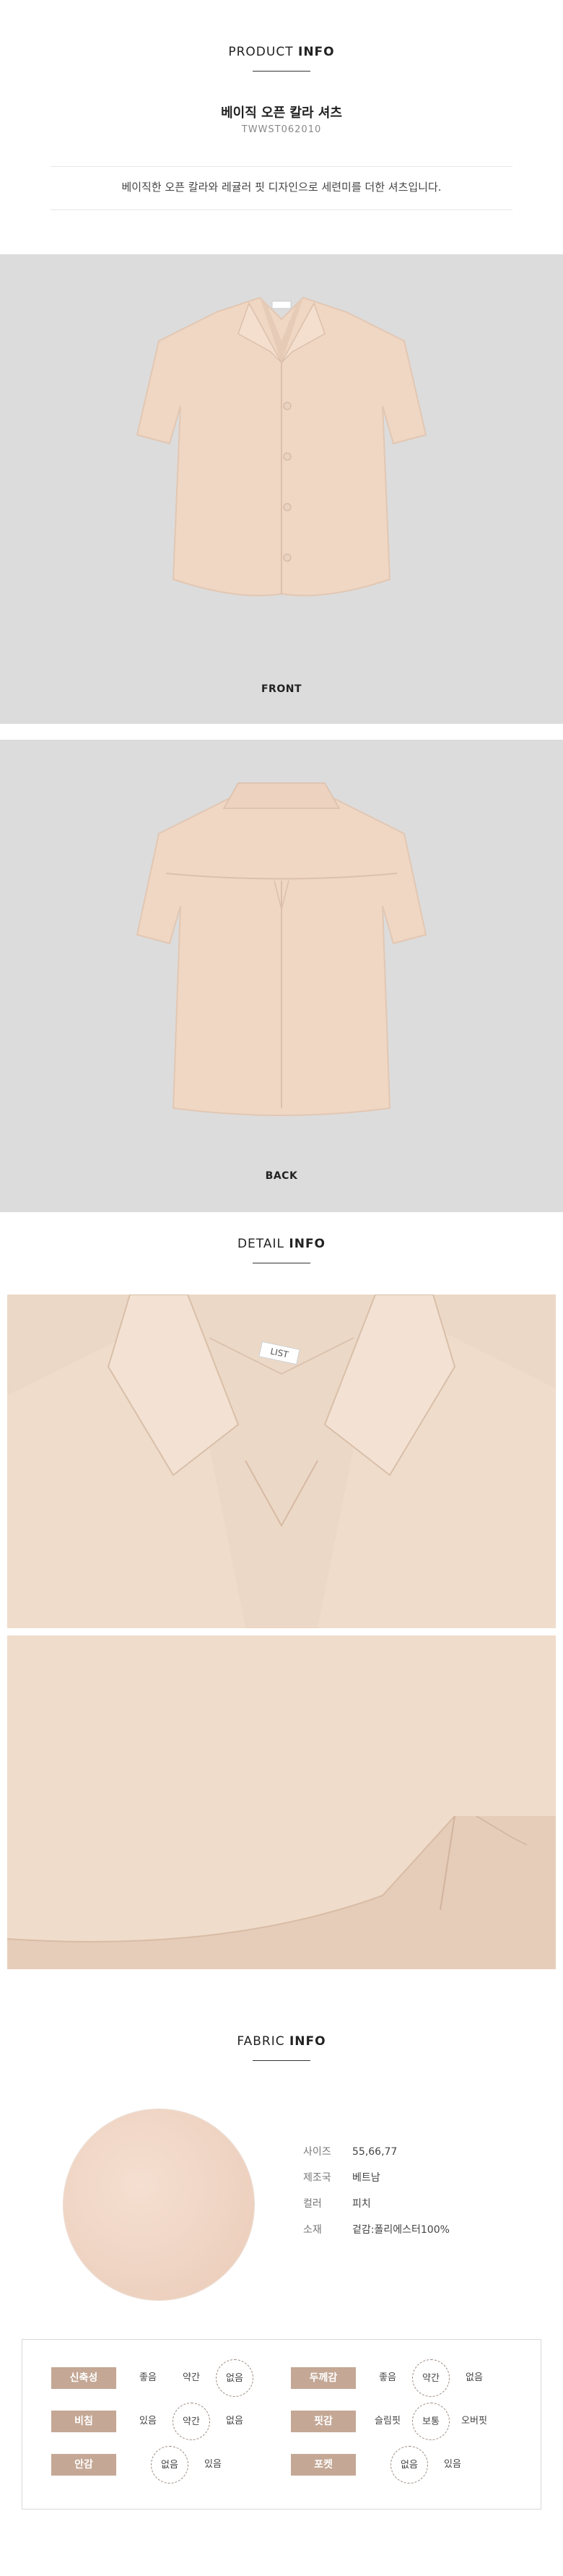 The image size is (563, 2576). I want to click on spec-color: 컬러 피치, so click(337, 2204).